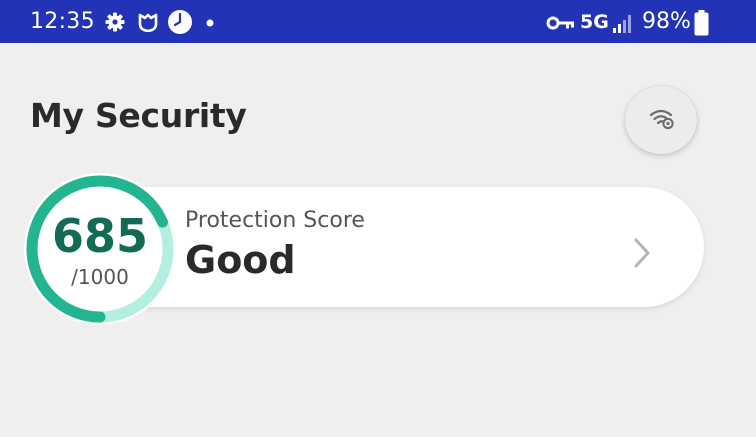  What do you see at coordinates (642, 253) in the screenshot?
I see `chevron-right-icon` at bounding box center [642, 253].